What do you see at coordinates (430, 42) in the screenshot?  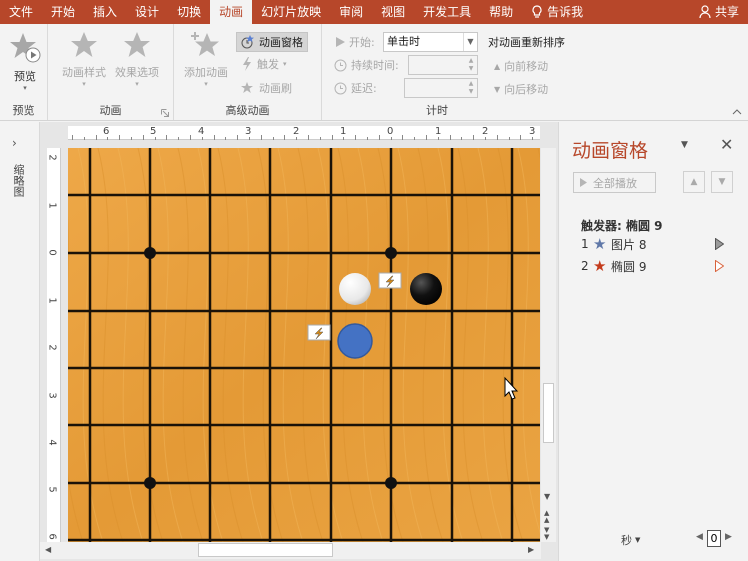 I see `start-select: 单击时 ▼` at bounding box center [430, 42].